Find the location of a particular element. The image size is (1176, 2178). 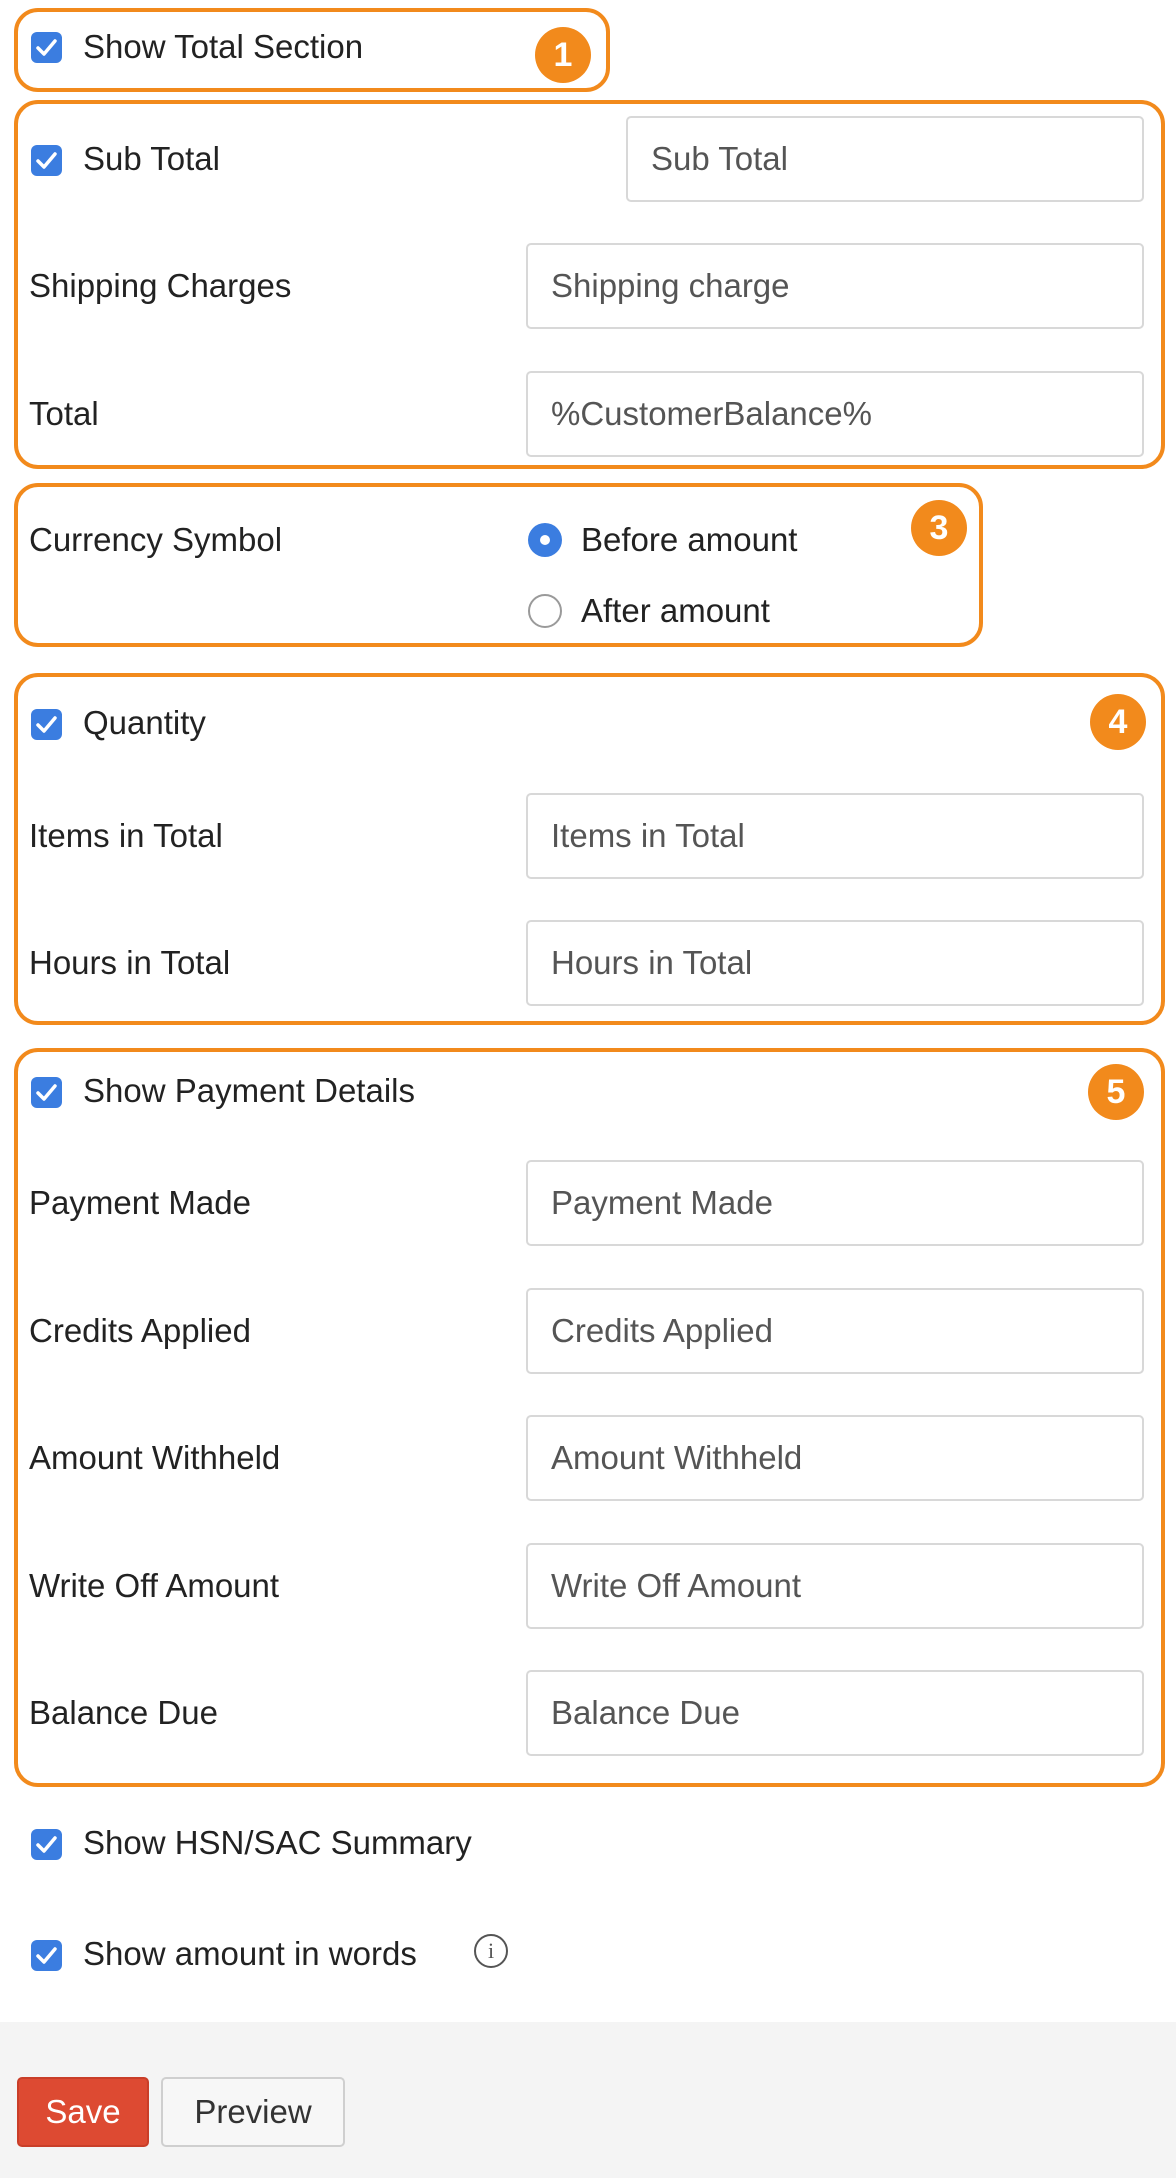

show-total-section-checkbox is located at coordinates (46, 47).